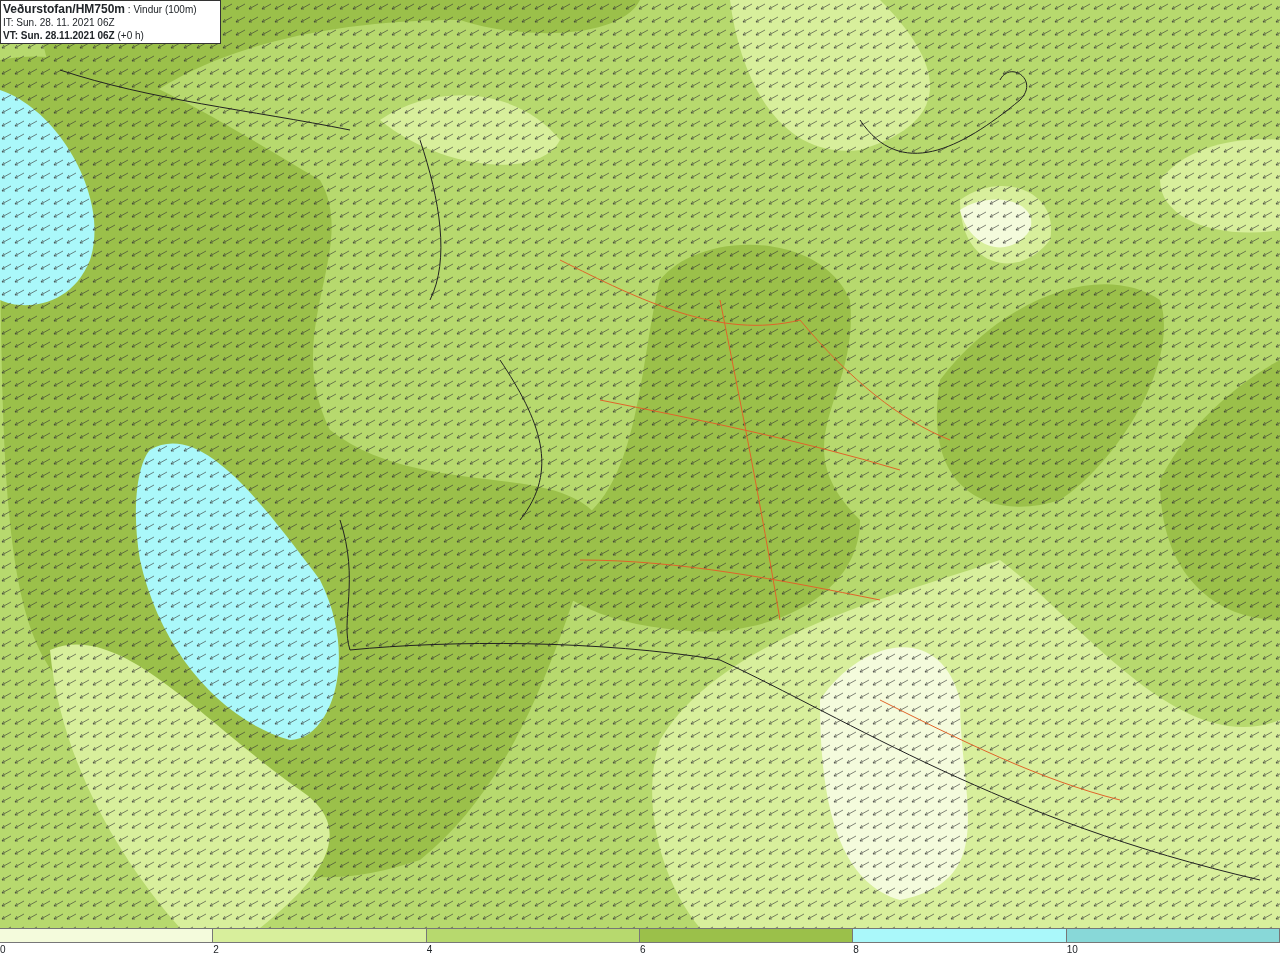  Describe the element at coordinates (216, 949) in the screenshot. I see `legend-label: 2` at that location.